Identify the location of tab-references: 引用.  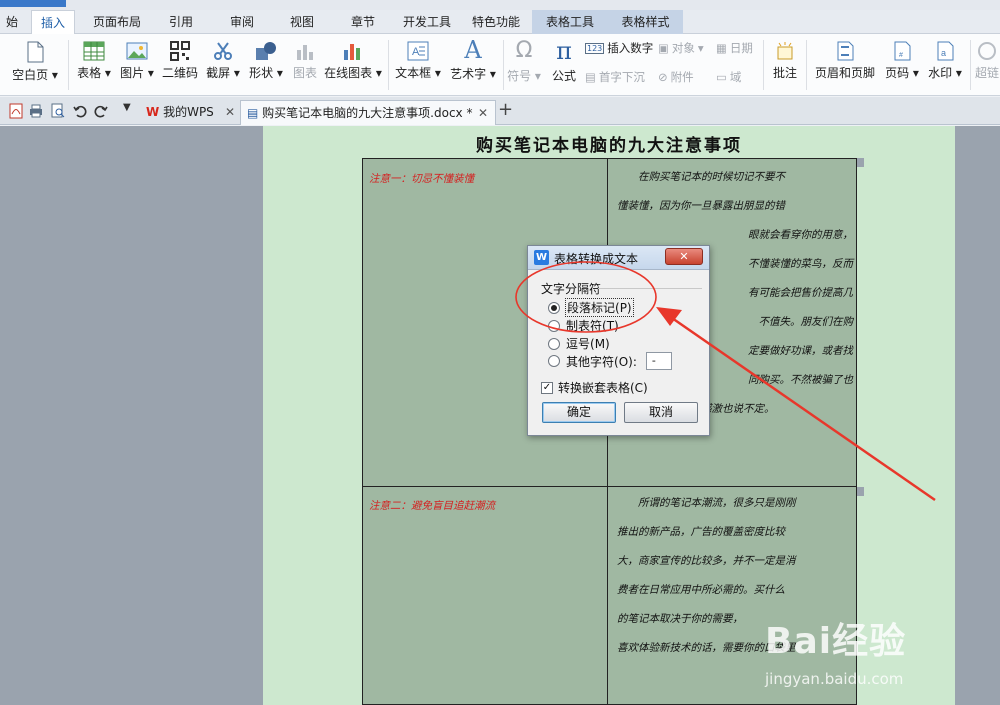
(181, 22).